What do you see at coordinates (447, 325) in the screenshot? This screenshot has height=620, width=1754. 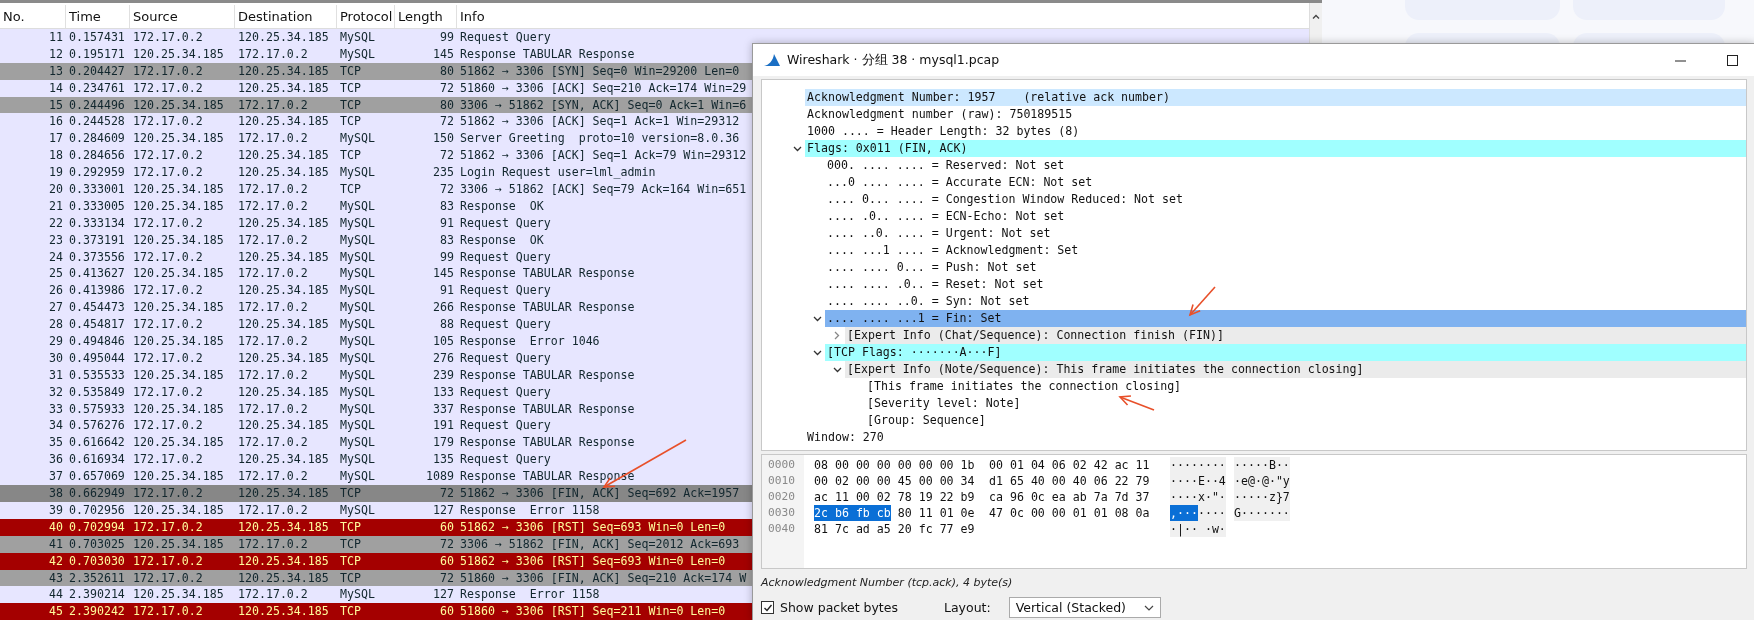 I see `table-cell-text: 88` at bounding box center [447, 325].